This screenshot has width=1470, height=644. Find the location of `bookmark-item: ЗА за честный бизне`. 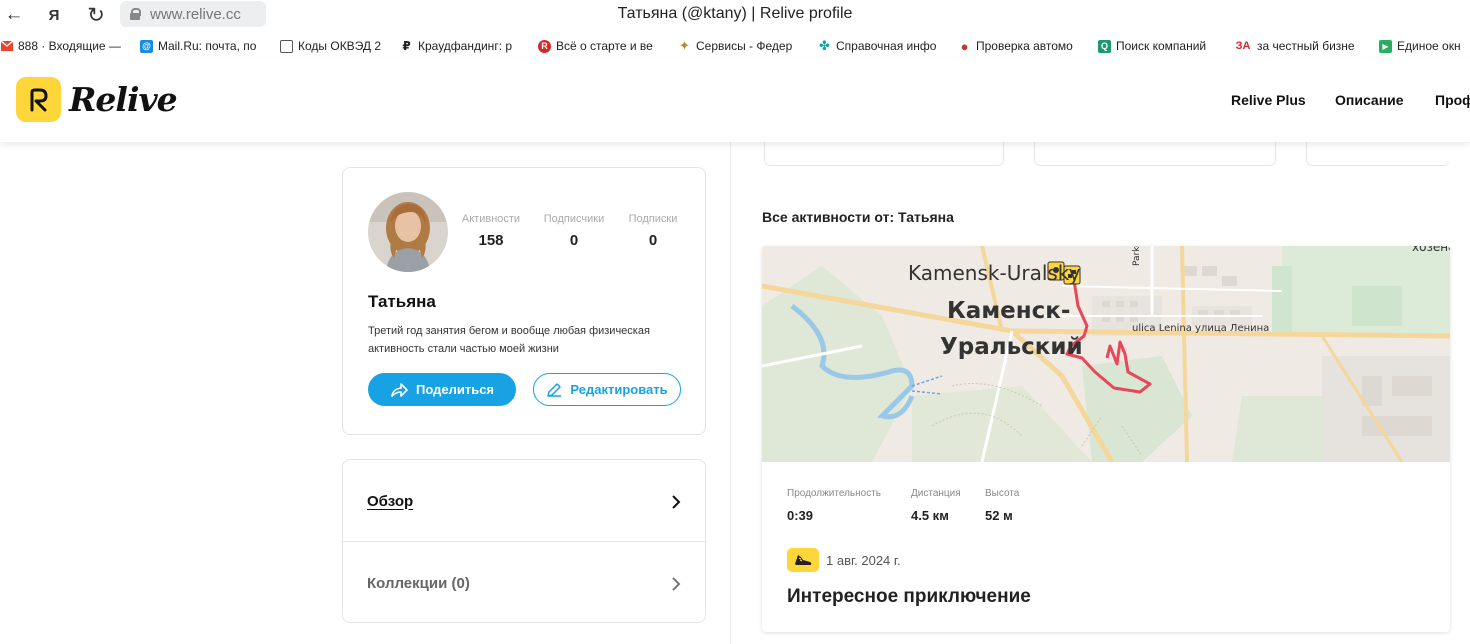

bookmark-item: ЗА за честный бизне is located at coordinates (1299, 46).